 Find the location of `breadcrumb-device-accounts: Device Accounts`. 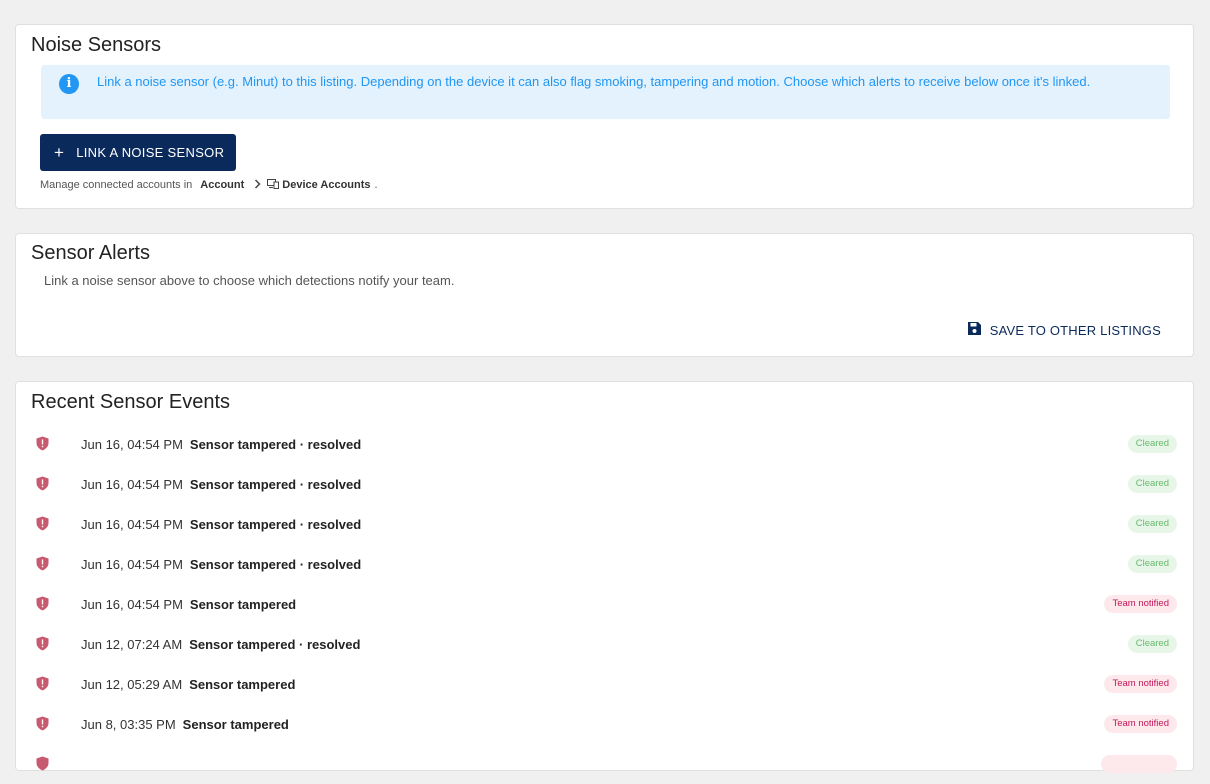

breadcrumb-device-accounts: Device Accounts is located at coordinates (326, 185).